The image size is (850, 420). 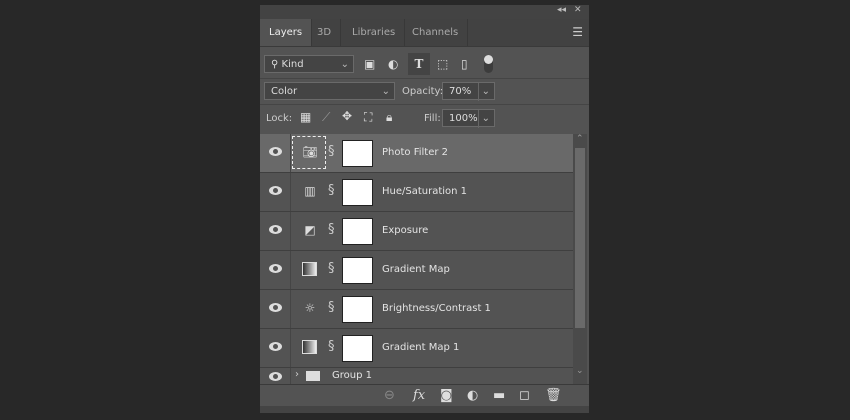 What do you see at coordinates (432, 118) in the screenshot?
I see `fill-label: Fill:` at bounding box center [432, 118].